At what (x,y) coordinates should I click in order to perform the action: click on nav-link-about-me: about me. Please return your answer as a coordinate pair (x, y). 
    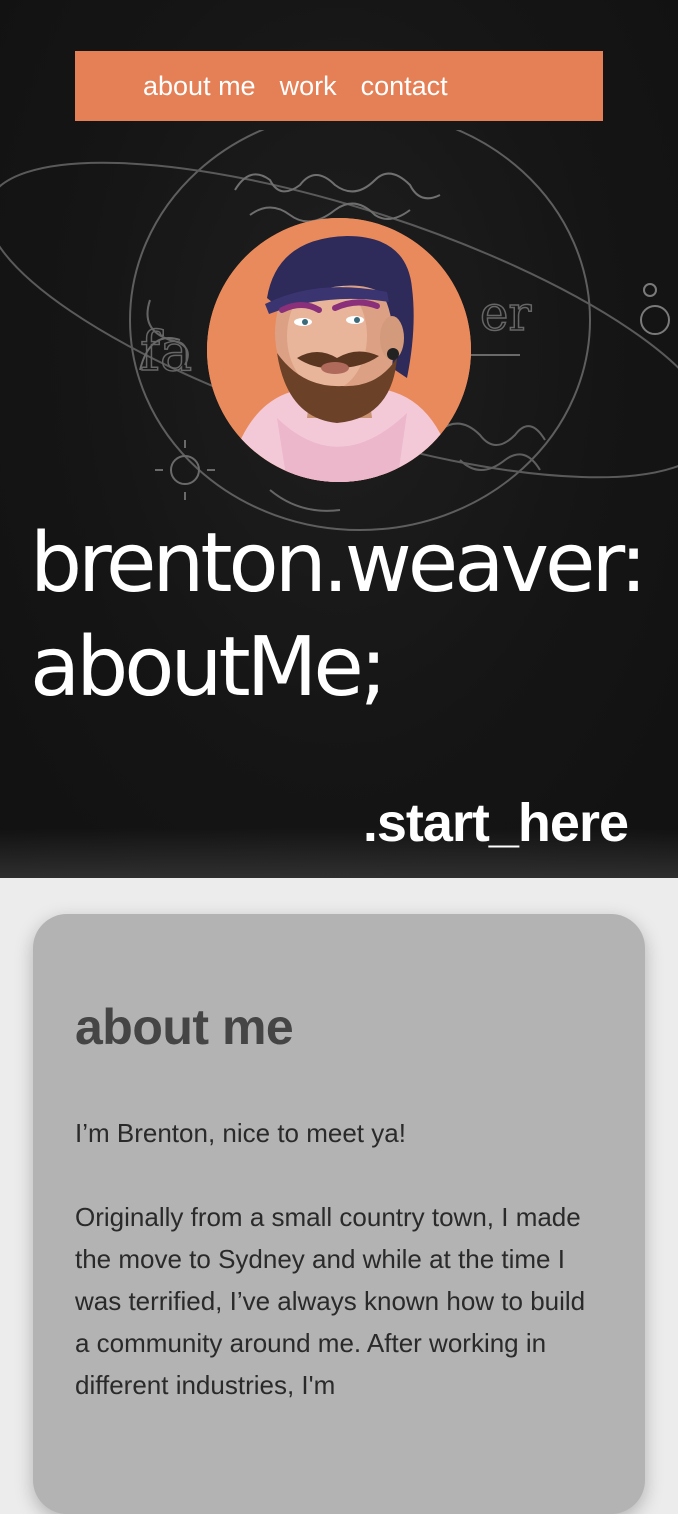
    Looking at the image, I should click on (199, 86).